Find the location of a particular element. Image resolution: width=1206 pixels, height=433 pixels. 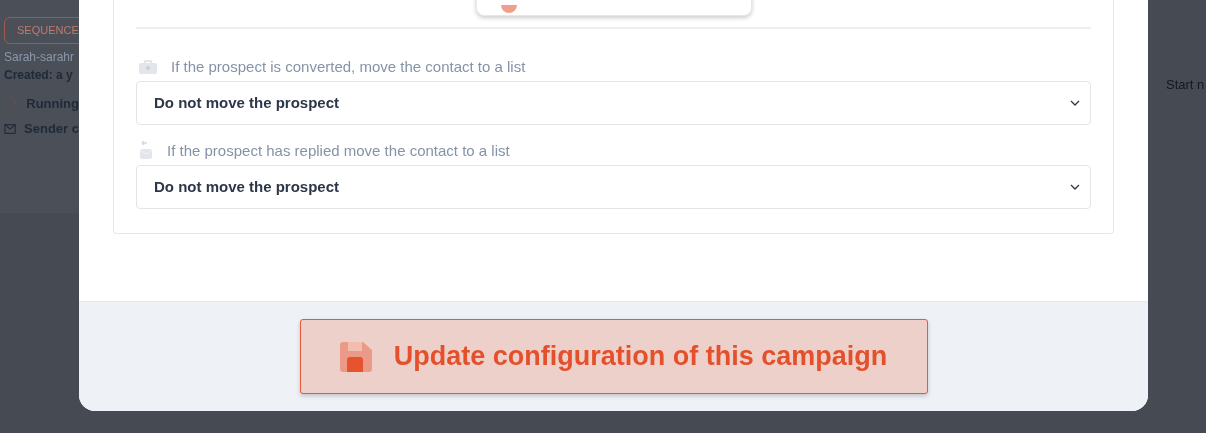

save-icon is located at coordinates (355, 356).